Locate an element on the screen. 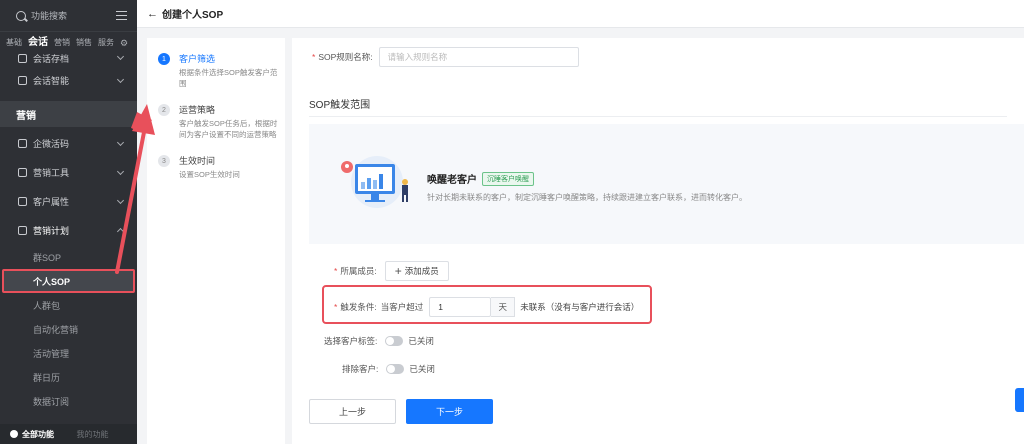 The image size is (1024, 444). step-number: 3 is located at coordinates (164, 161).